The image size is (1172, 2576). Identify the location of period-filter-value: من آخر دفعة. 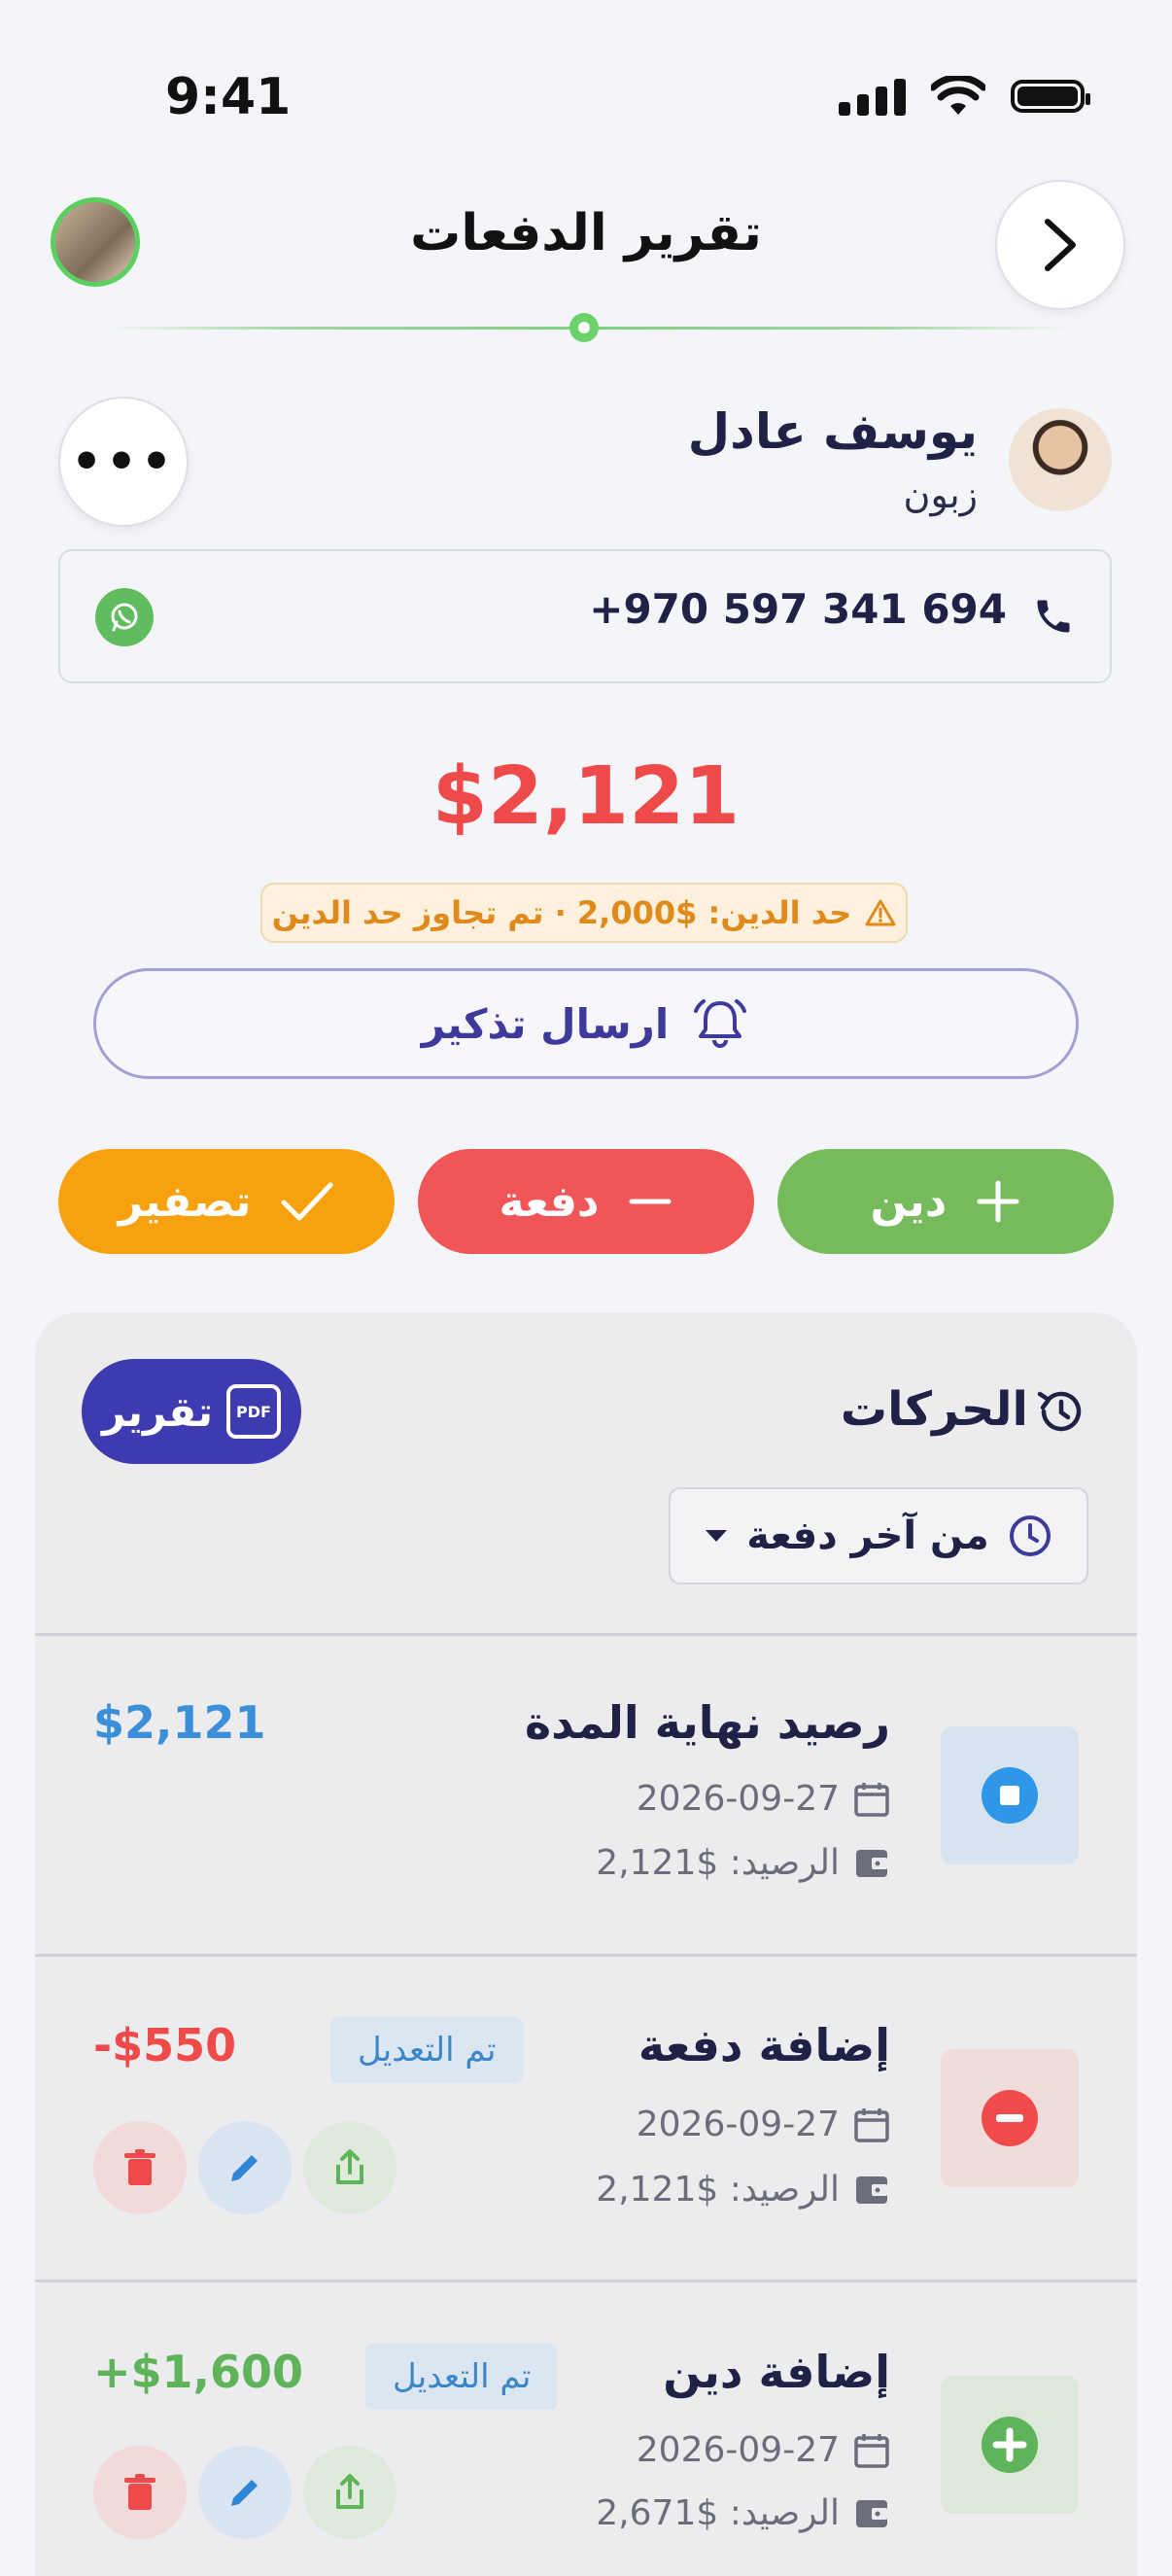
(868, 1536).